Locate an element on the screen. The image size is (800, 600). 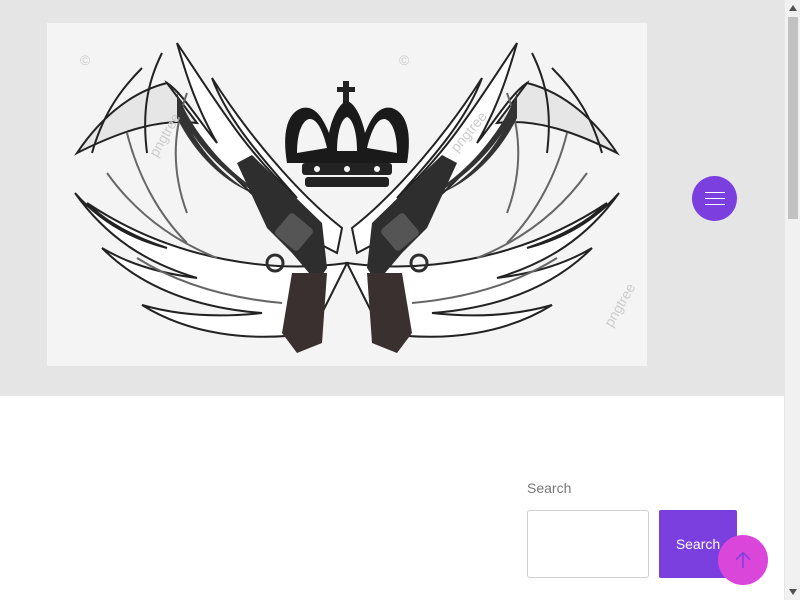
search-label: Search is located at coordinates (549, 488).